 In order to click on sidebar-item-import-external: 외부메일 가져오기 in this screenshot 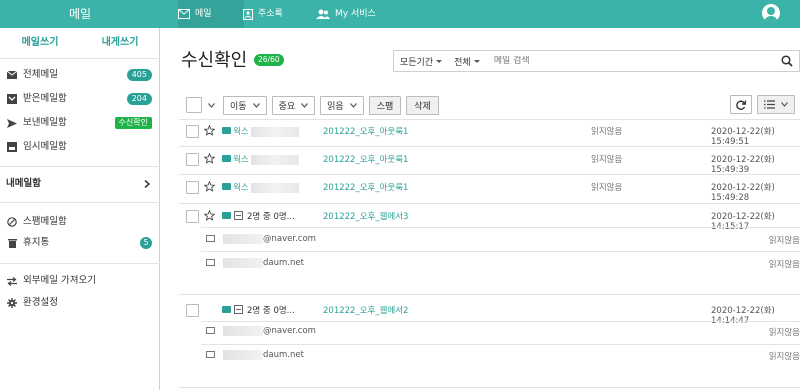, I will do `click(80, 281)`.